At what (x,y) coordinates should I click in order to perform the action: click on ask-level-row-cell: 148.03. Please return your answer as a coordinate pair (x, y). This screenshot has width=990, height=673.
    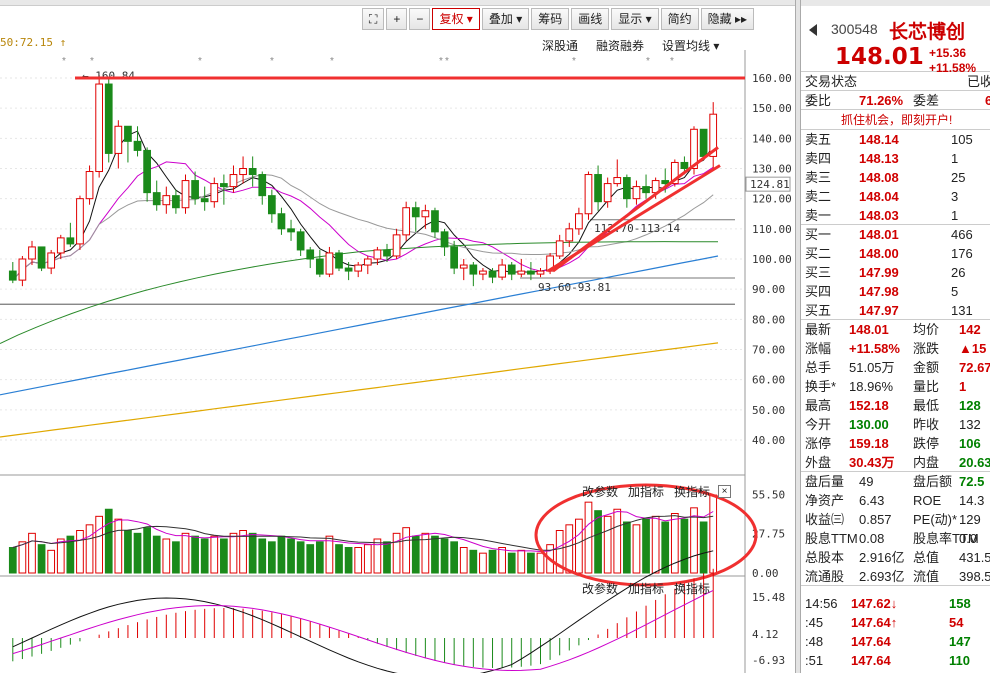
    Looking at the image, I should click on (879, 215).